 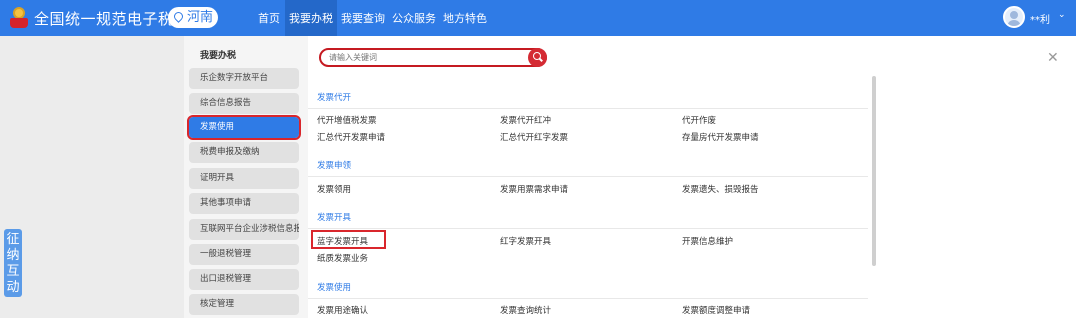 What do you see at coordinates (334, 189) in the screenshot?
I see `link-invoice-claim: 发票领用` at bounding box center [334, 189].